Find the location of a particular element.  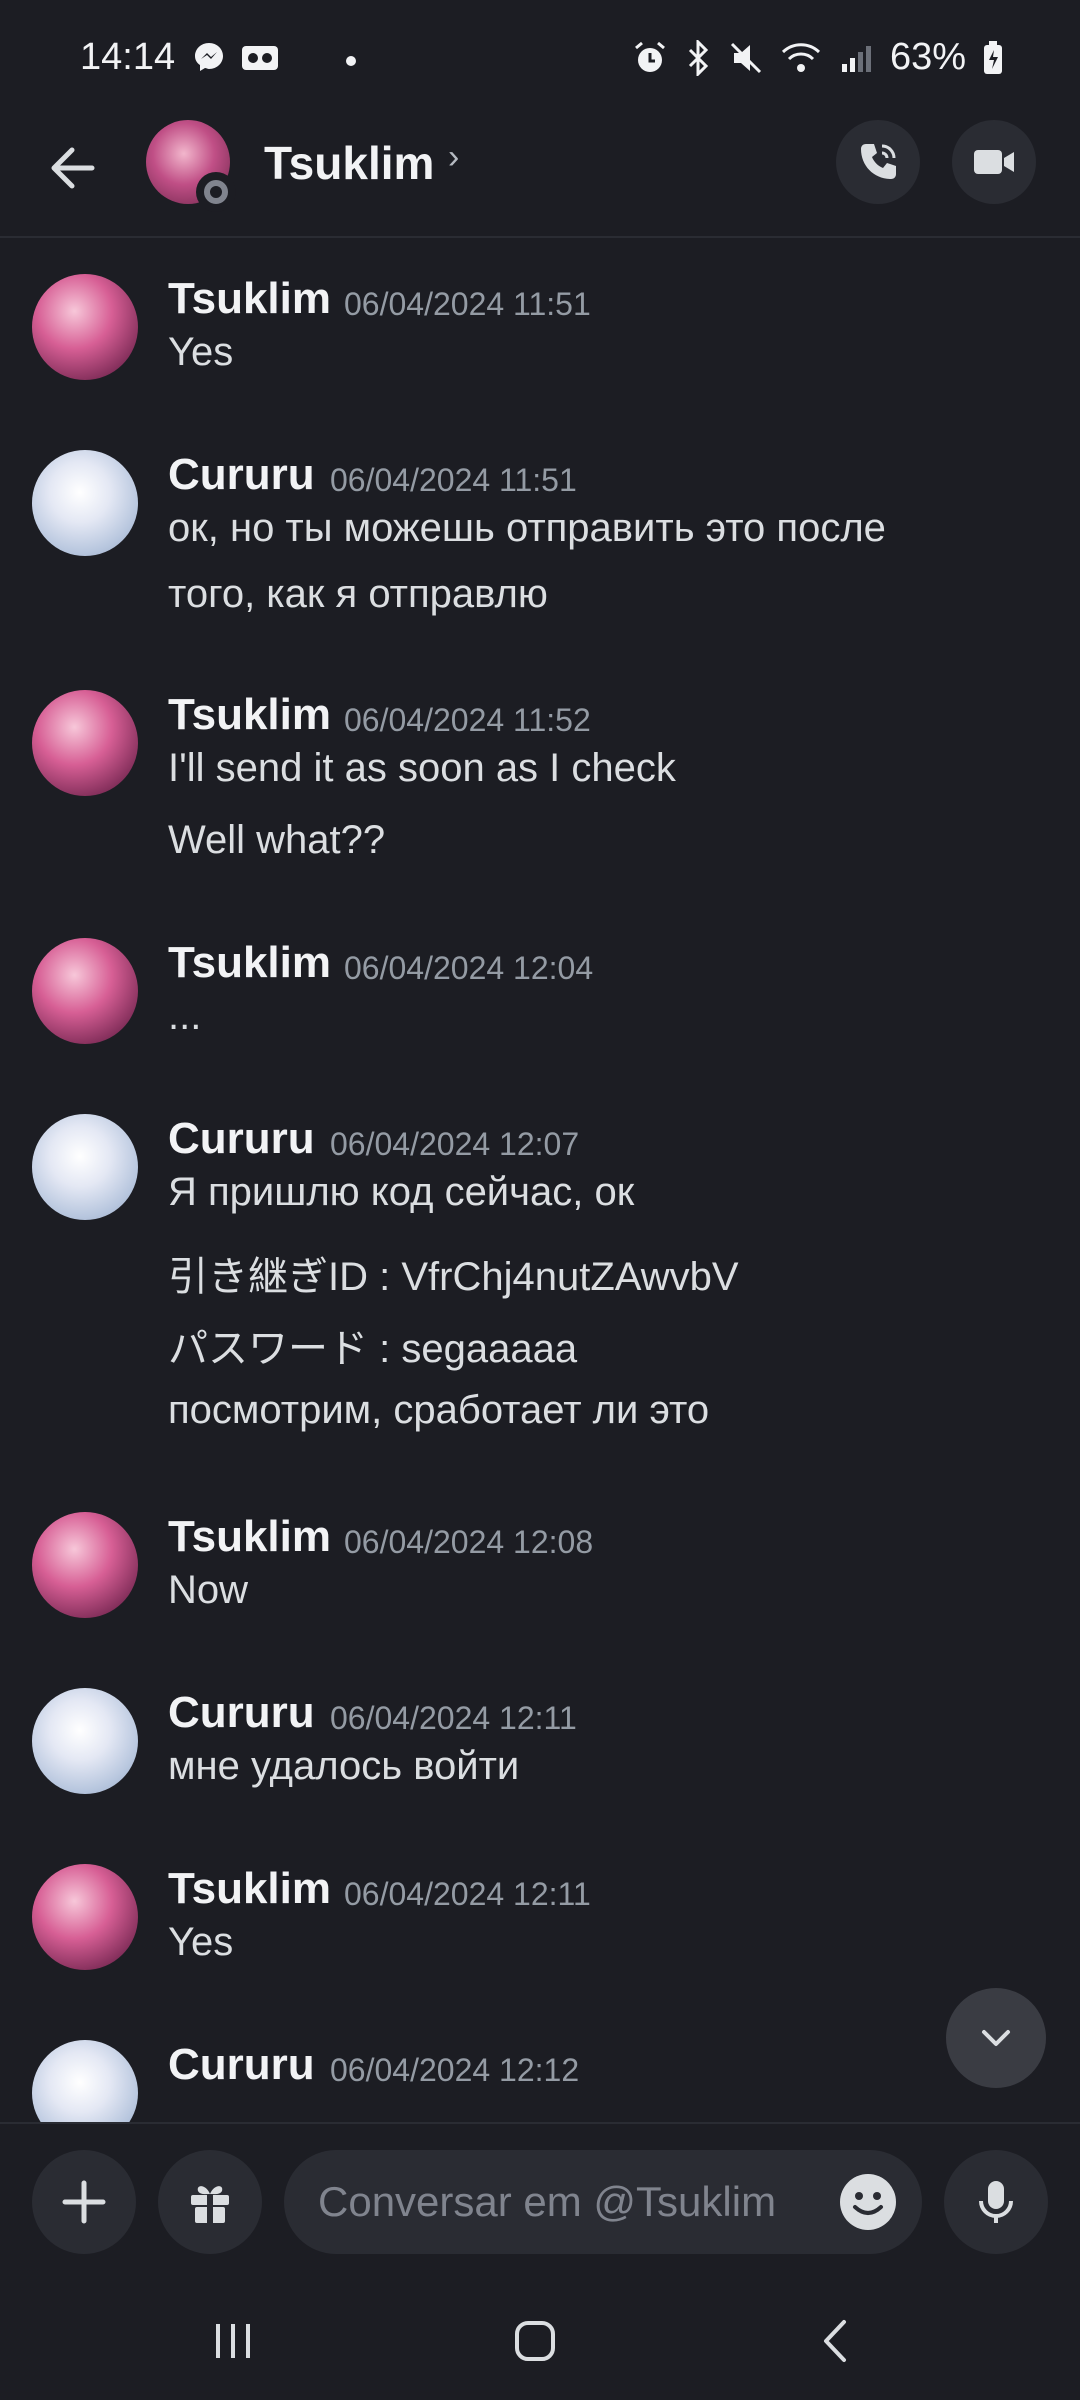

message-timestamp: 06/04/2024 12:07 is located at coordinates (455, 1144).